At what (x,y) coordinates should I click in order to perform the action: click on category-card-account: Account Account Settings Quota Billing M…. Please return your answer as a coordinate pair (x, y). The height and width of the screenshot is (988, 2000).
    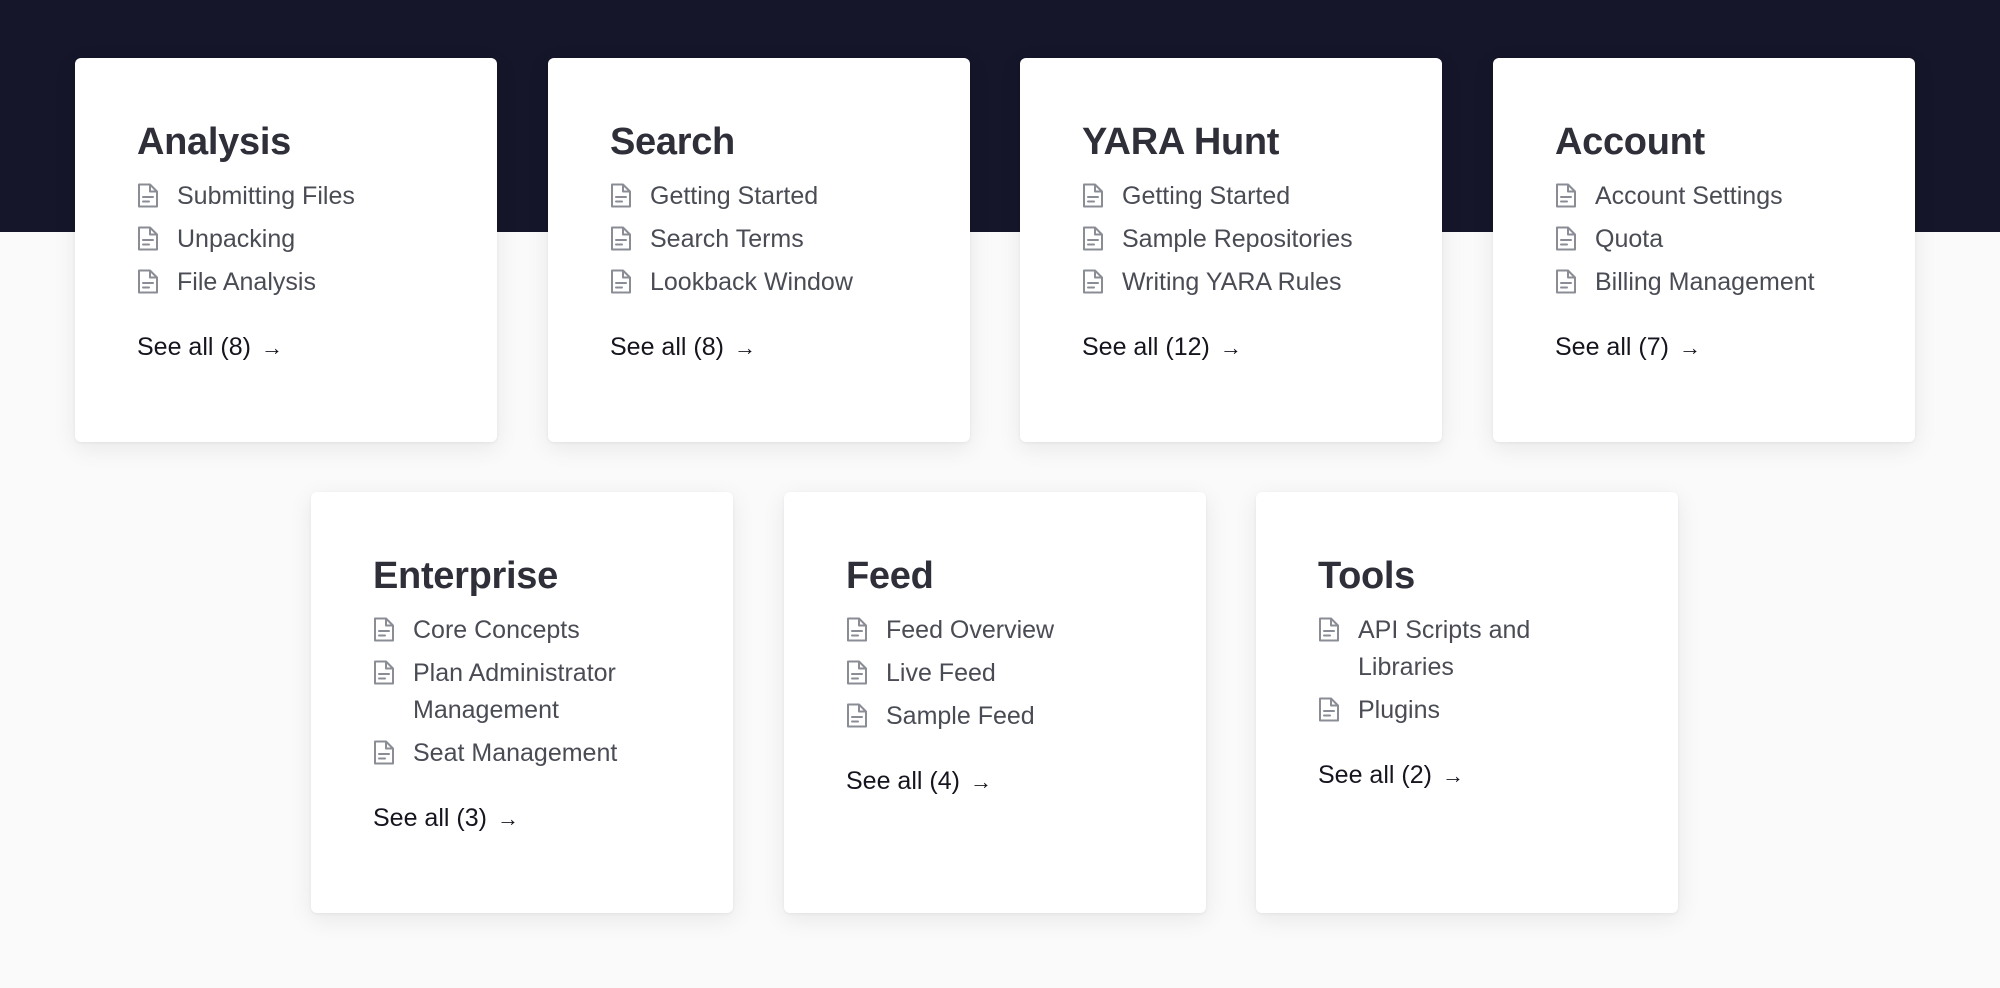
    Looking at the image, I should click on (1704, 250).